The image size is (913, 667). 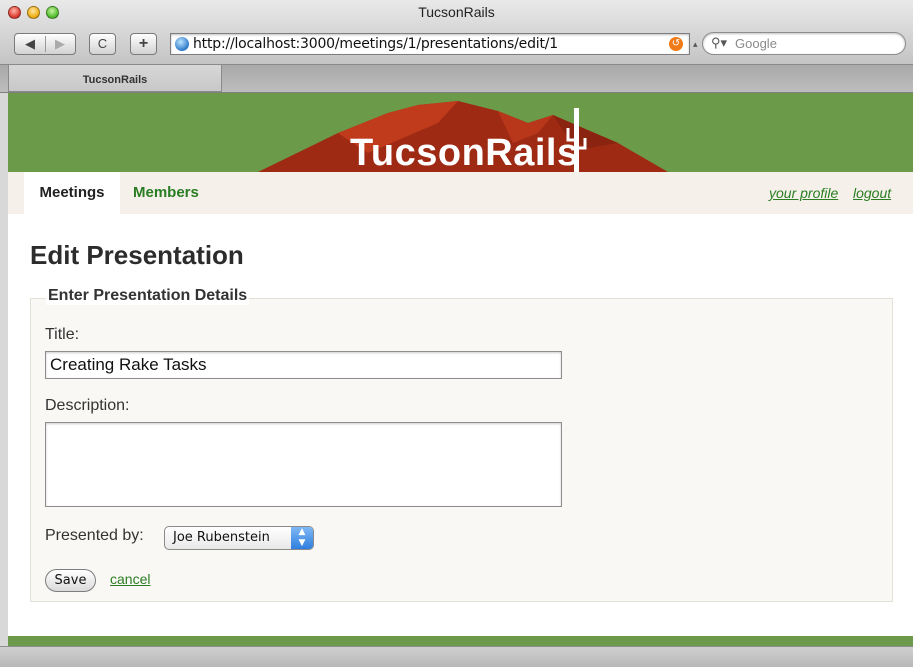 I want to click on status-bar, so click(x=456, y=656).